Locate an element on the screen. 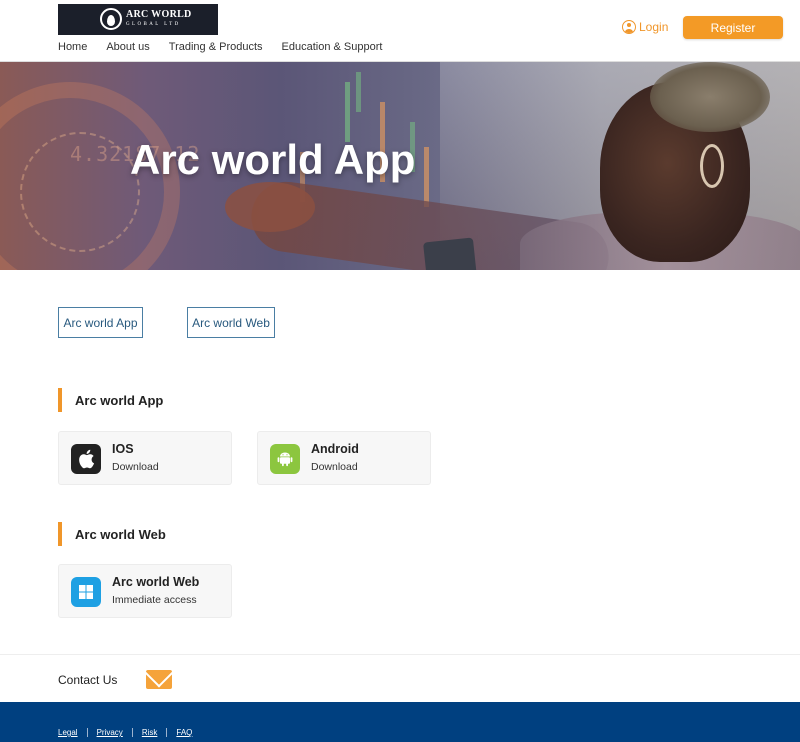  android-card-title: Android is located at coordinates (335, 449).